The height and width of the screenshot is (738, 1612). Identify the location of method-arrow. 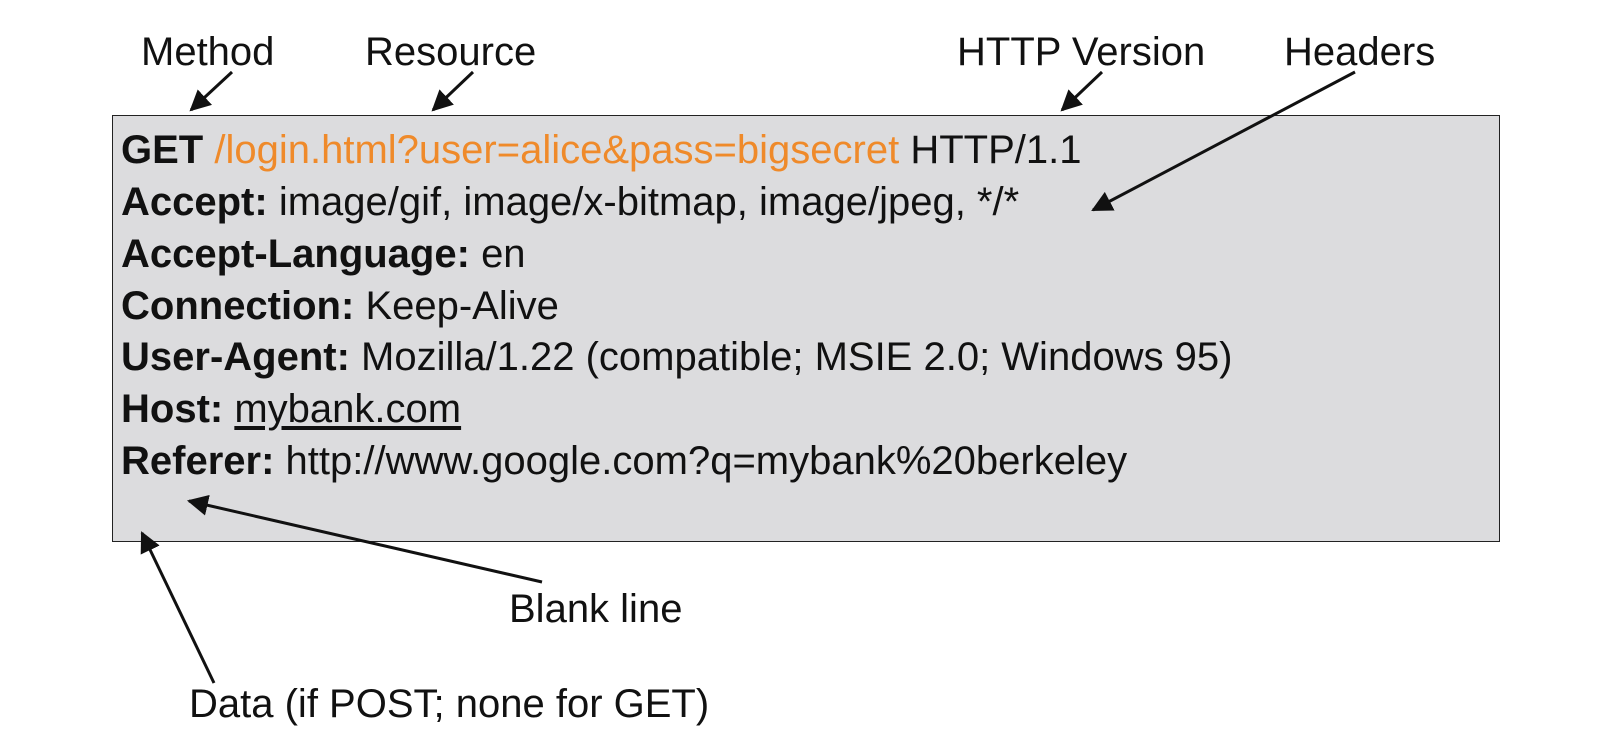
(211, 91).